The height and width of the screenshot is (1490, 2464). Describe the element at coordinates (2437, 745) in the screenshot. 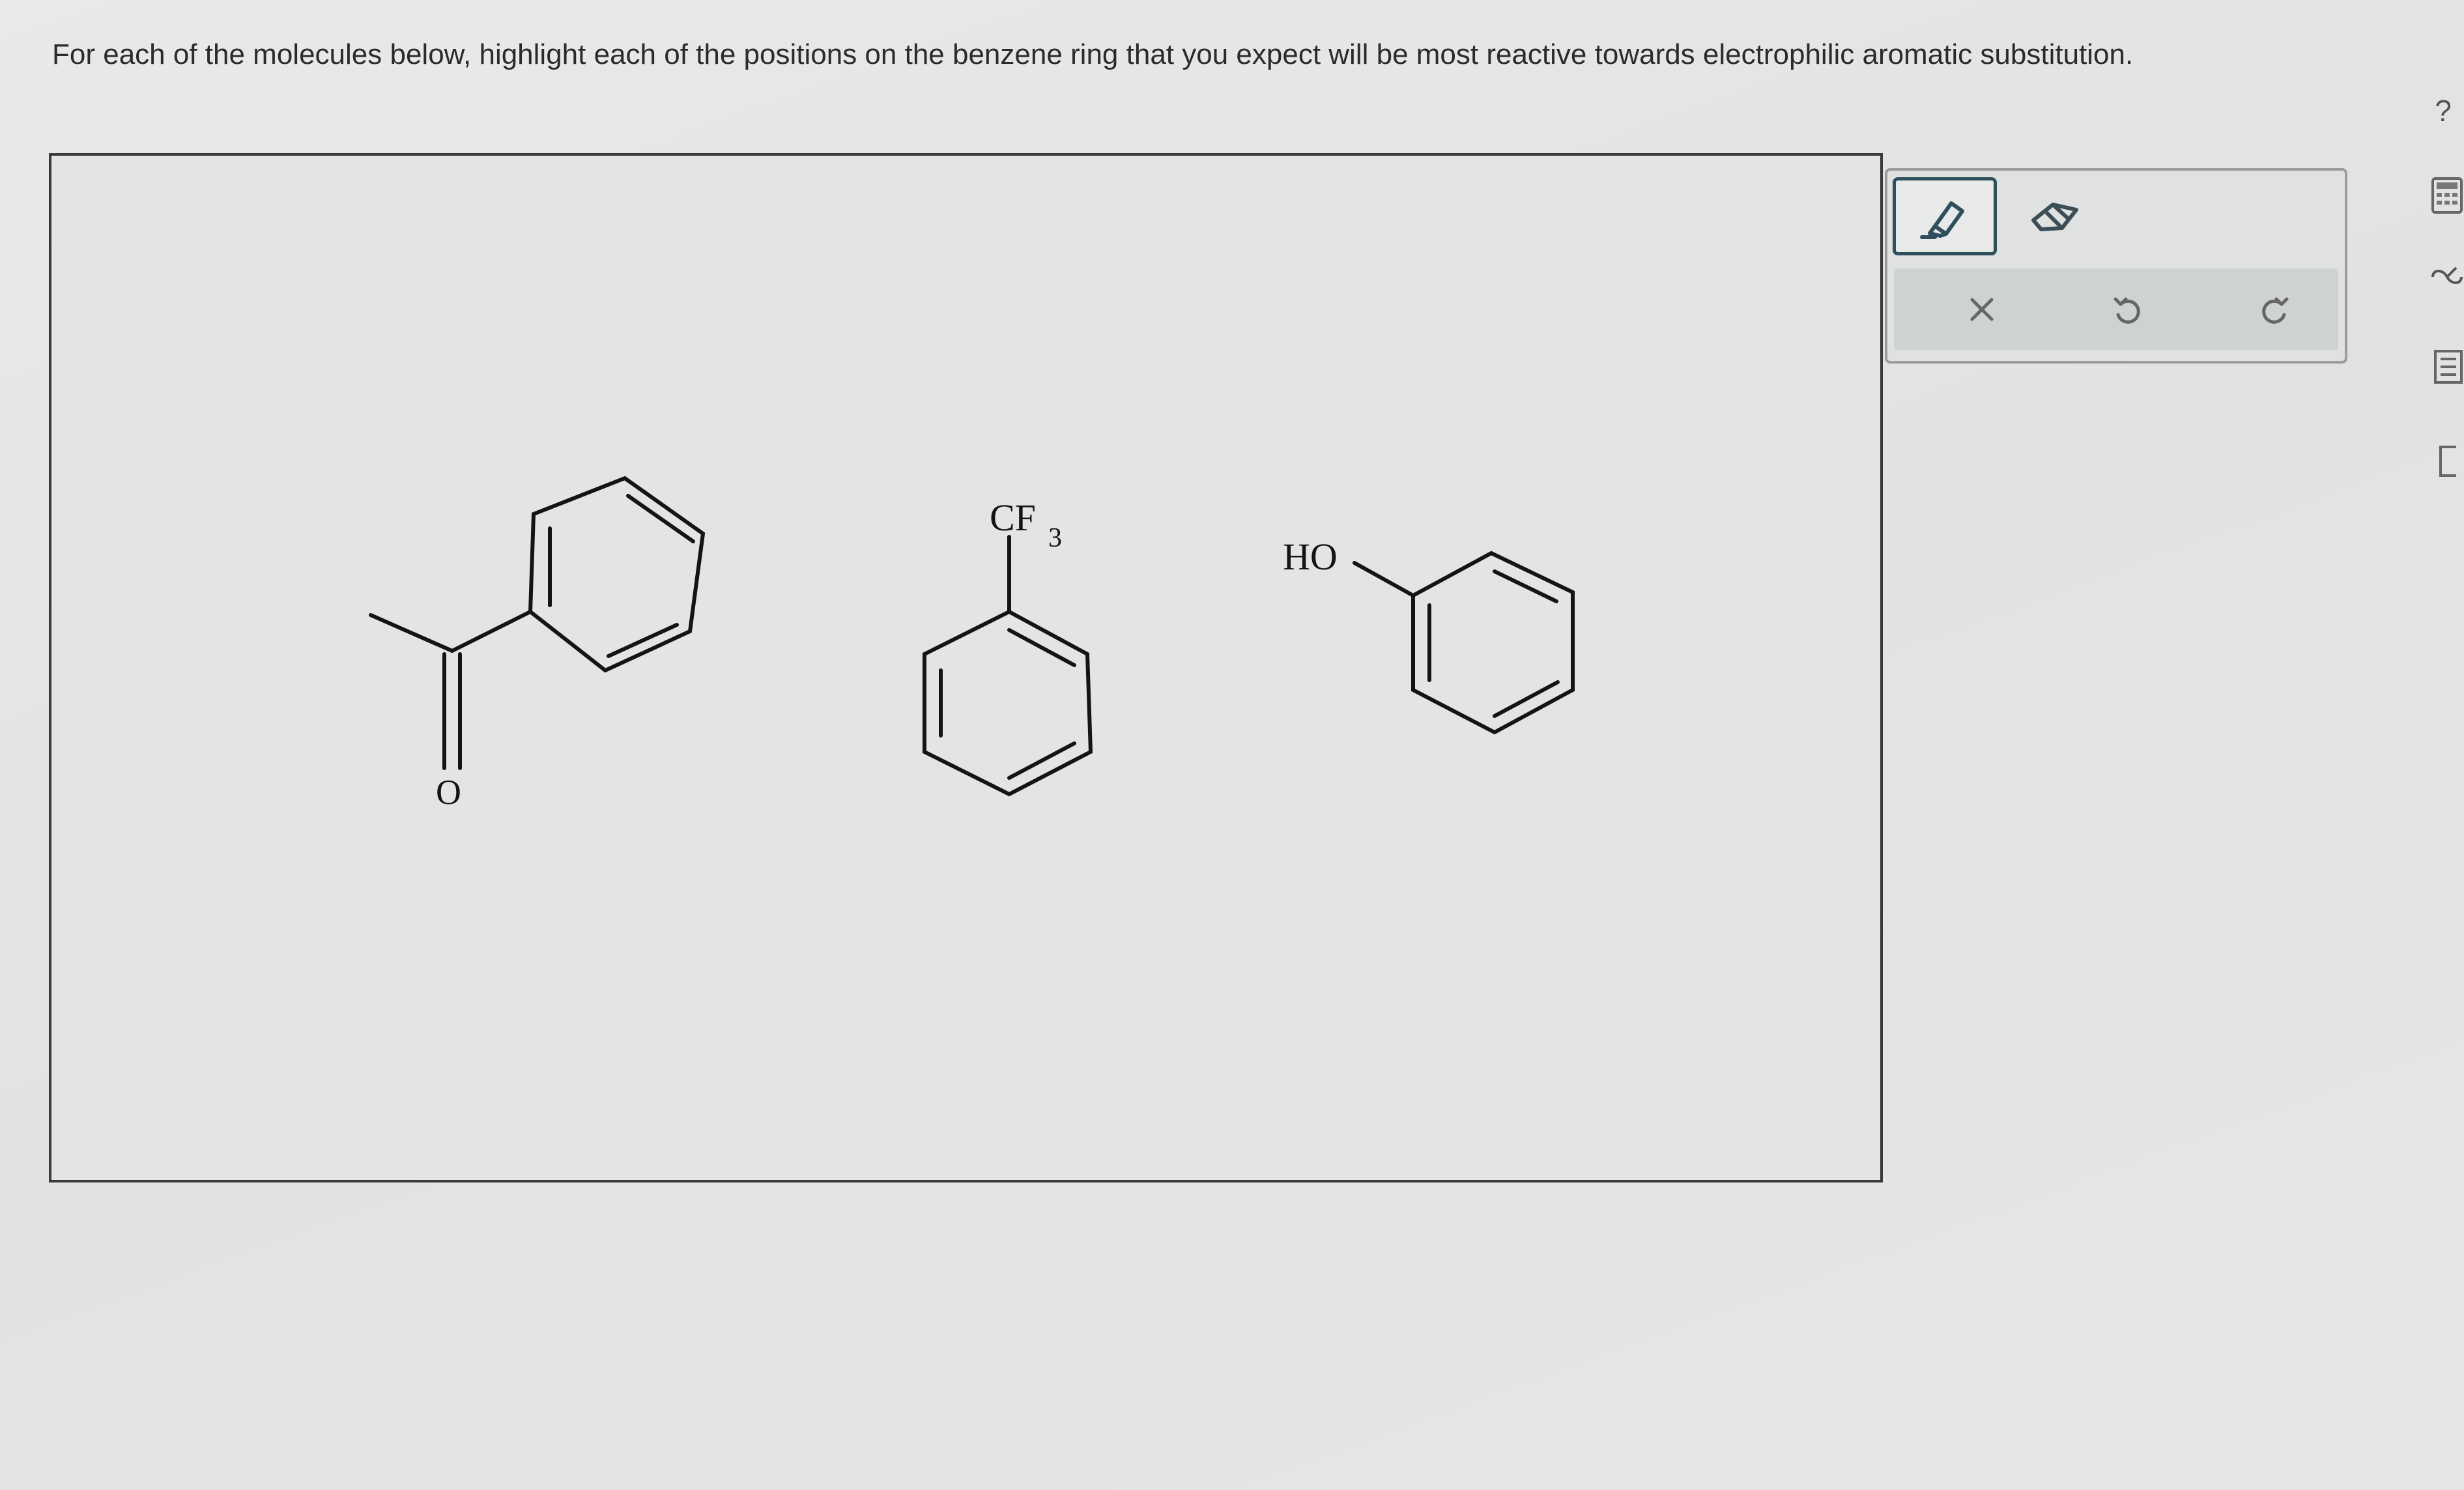

I see `right-tool-rail: ?` at that location.